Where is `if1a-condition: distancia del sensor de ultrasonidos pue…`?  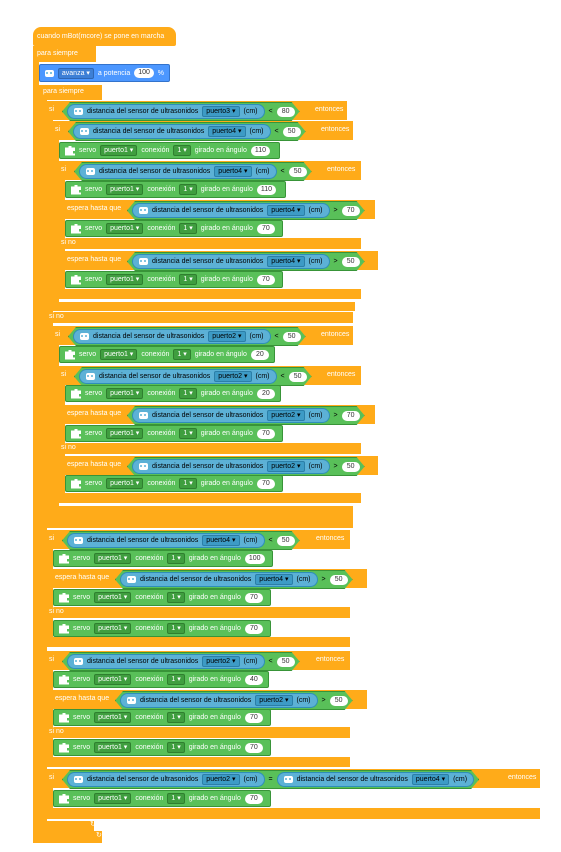 if1a-condition: distancia del sensor de ultrasonidos pue… is located at coordinates (187, 131).